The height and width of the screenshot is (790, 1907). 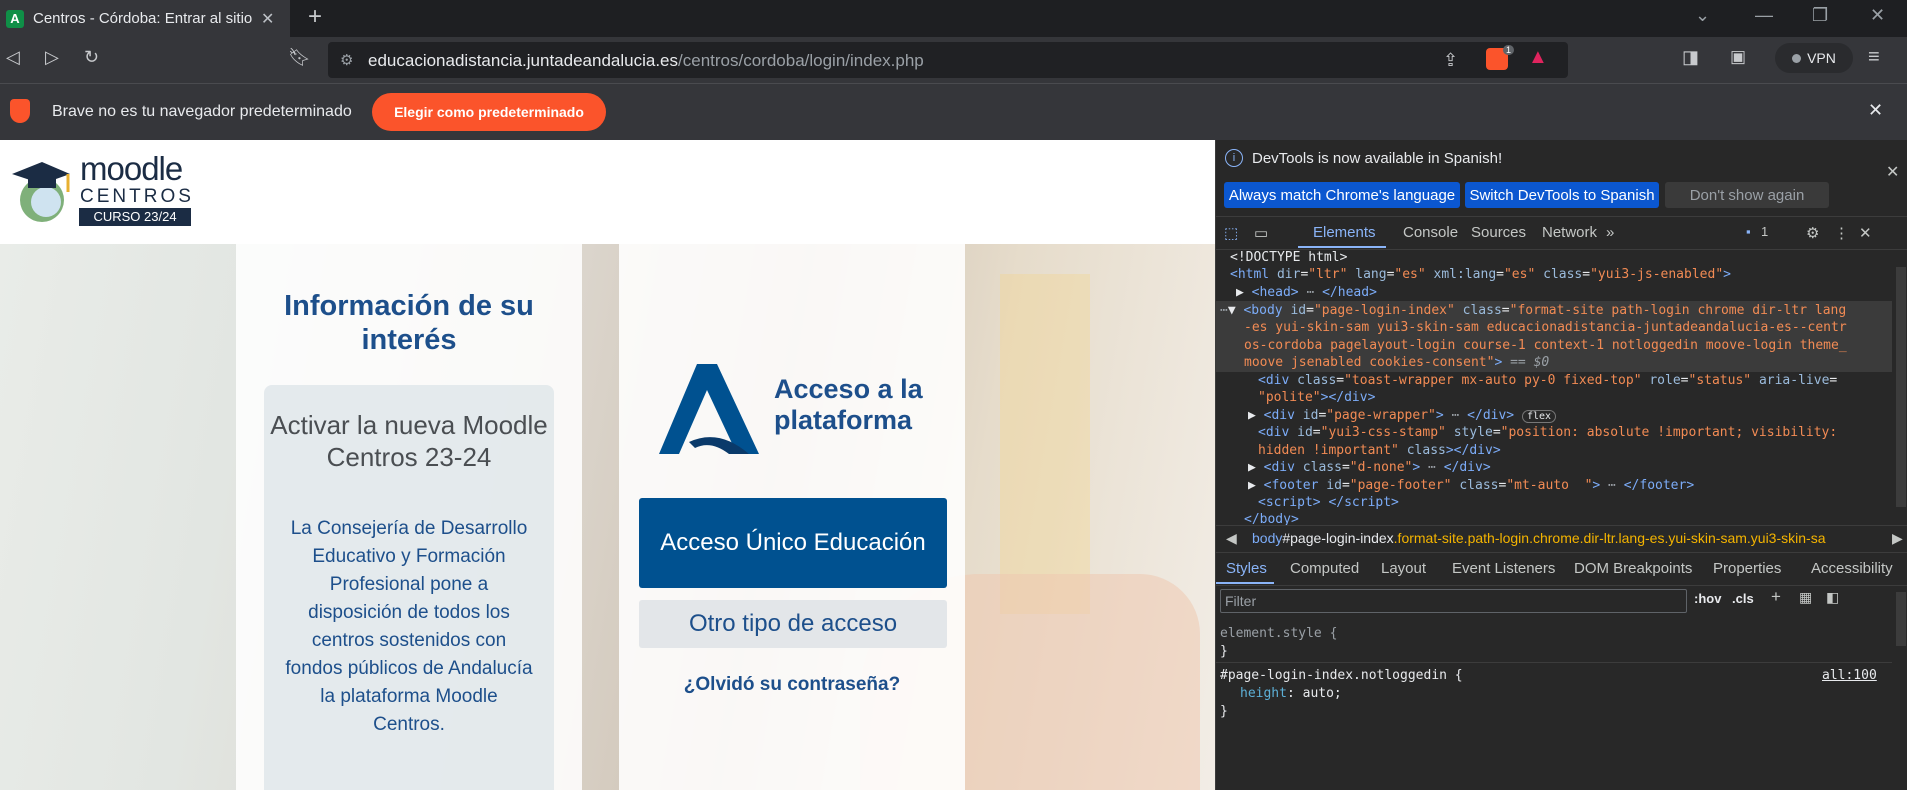 What do you see at coordinates (1317, 397) in the screenshot?
I see `dom-toast-line-2: "polite"></div>` at bounding box center [1317, 397].